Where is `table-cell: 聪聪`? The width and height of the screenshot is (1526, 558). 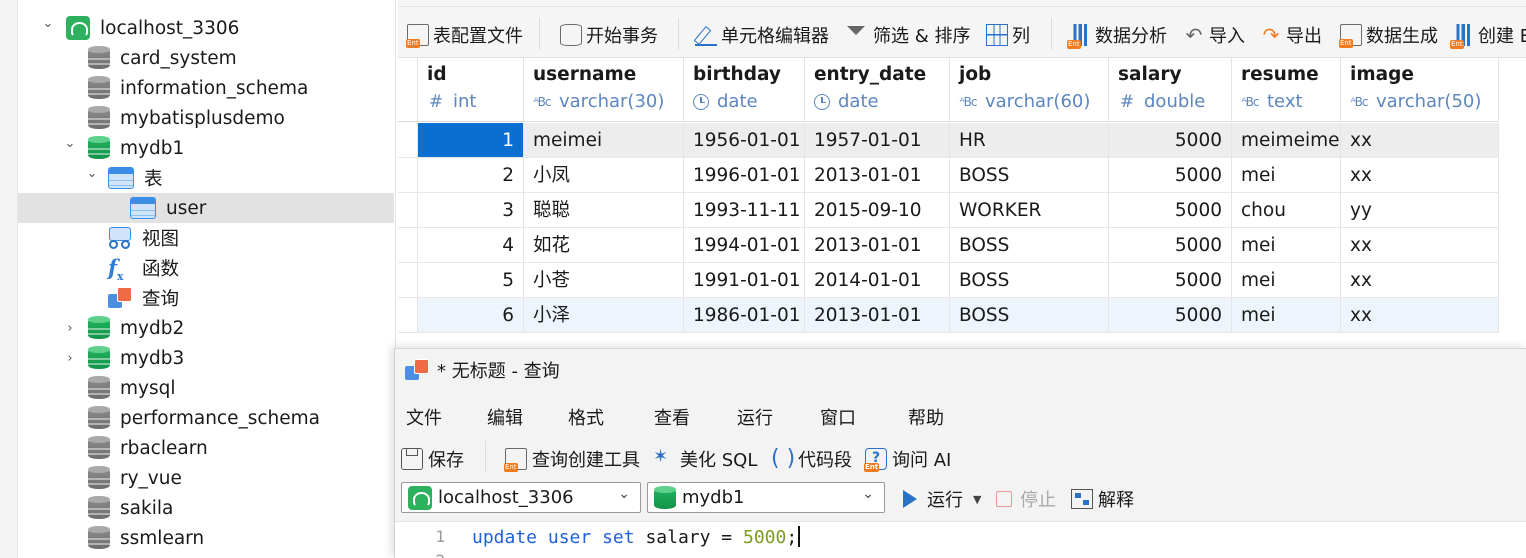 table-cell: 聪聪 is located at coordinates (604, 210).